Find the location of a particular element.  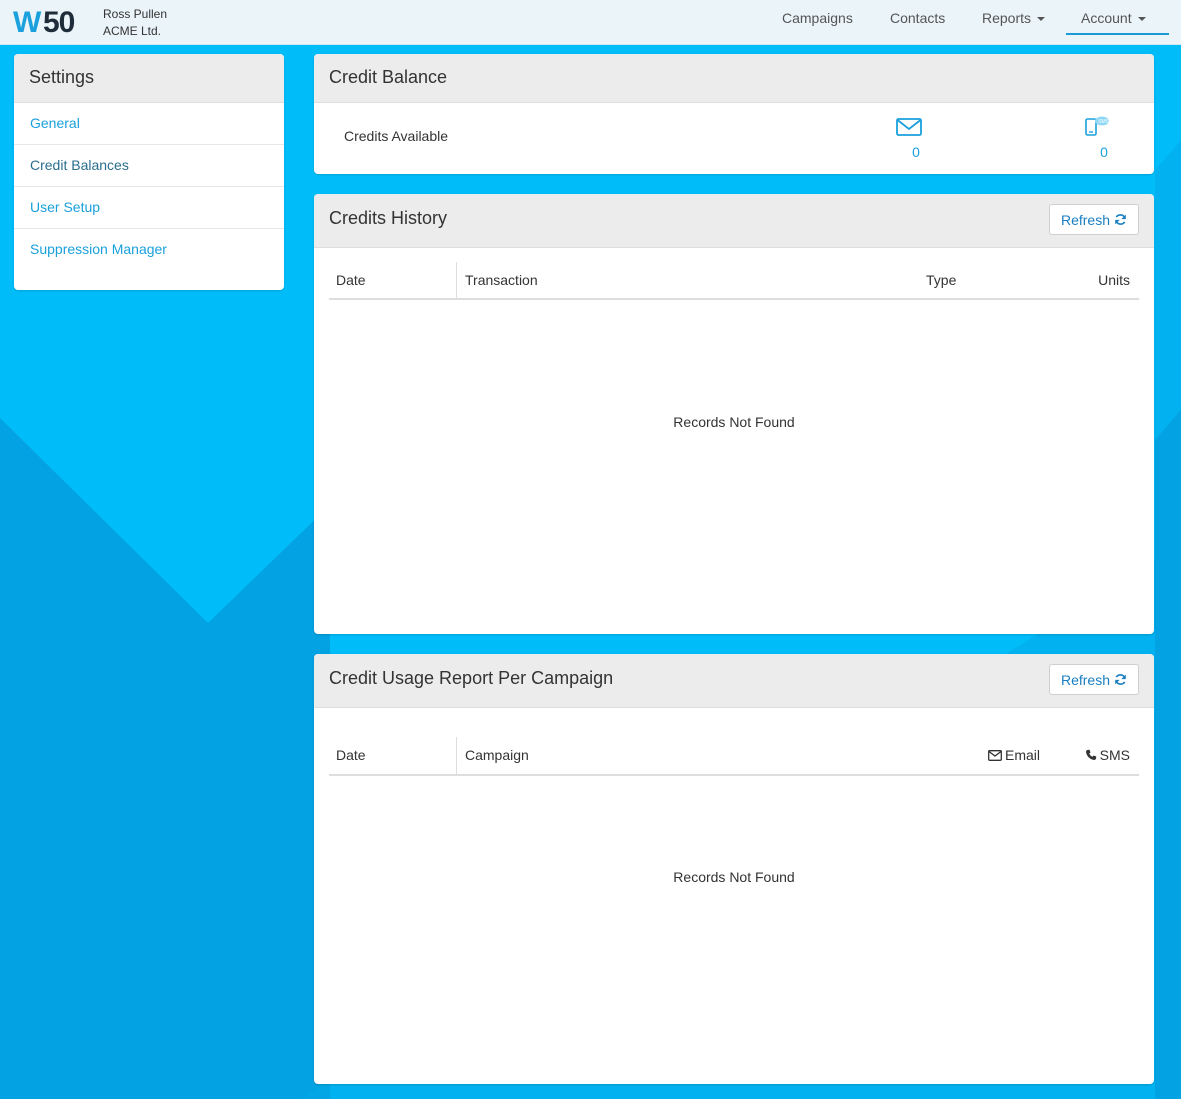

sidebar-item-user-setup: User Setup is located at coordinates (149, 208).